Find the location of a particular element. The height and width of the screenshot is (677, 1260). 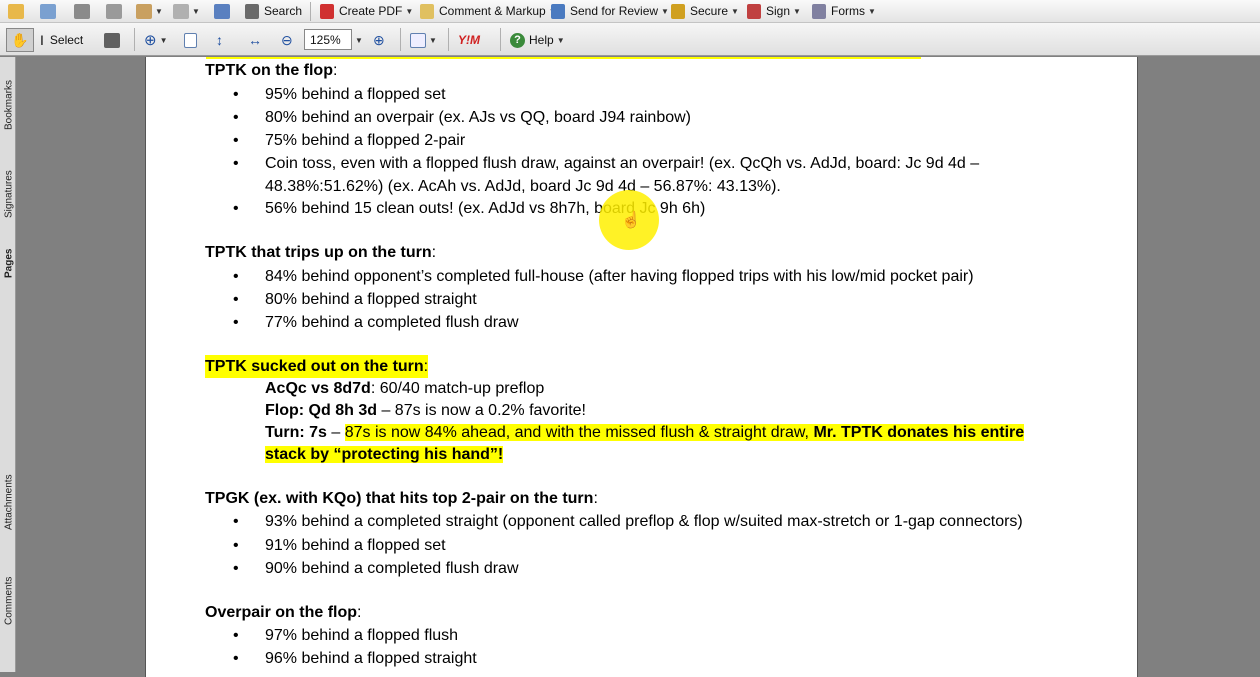

ym-button: Y!M is located at coordinates (469, 40).